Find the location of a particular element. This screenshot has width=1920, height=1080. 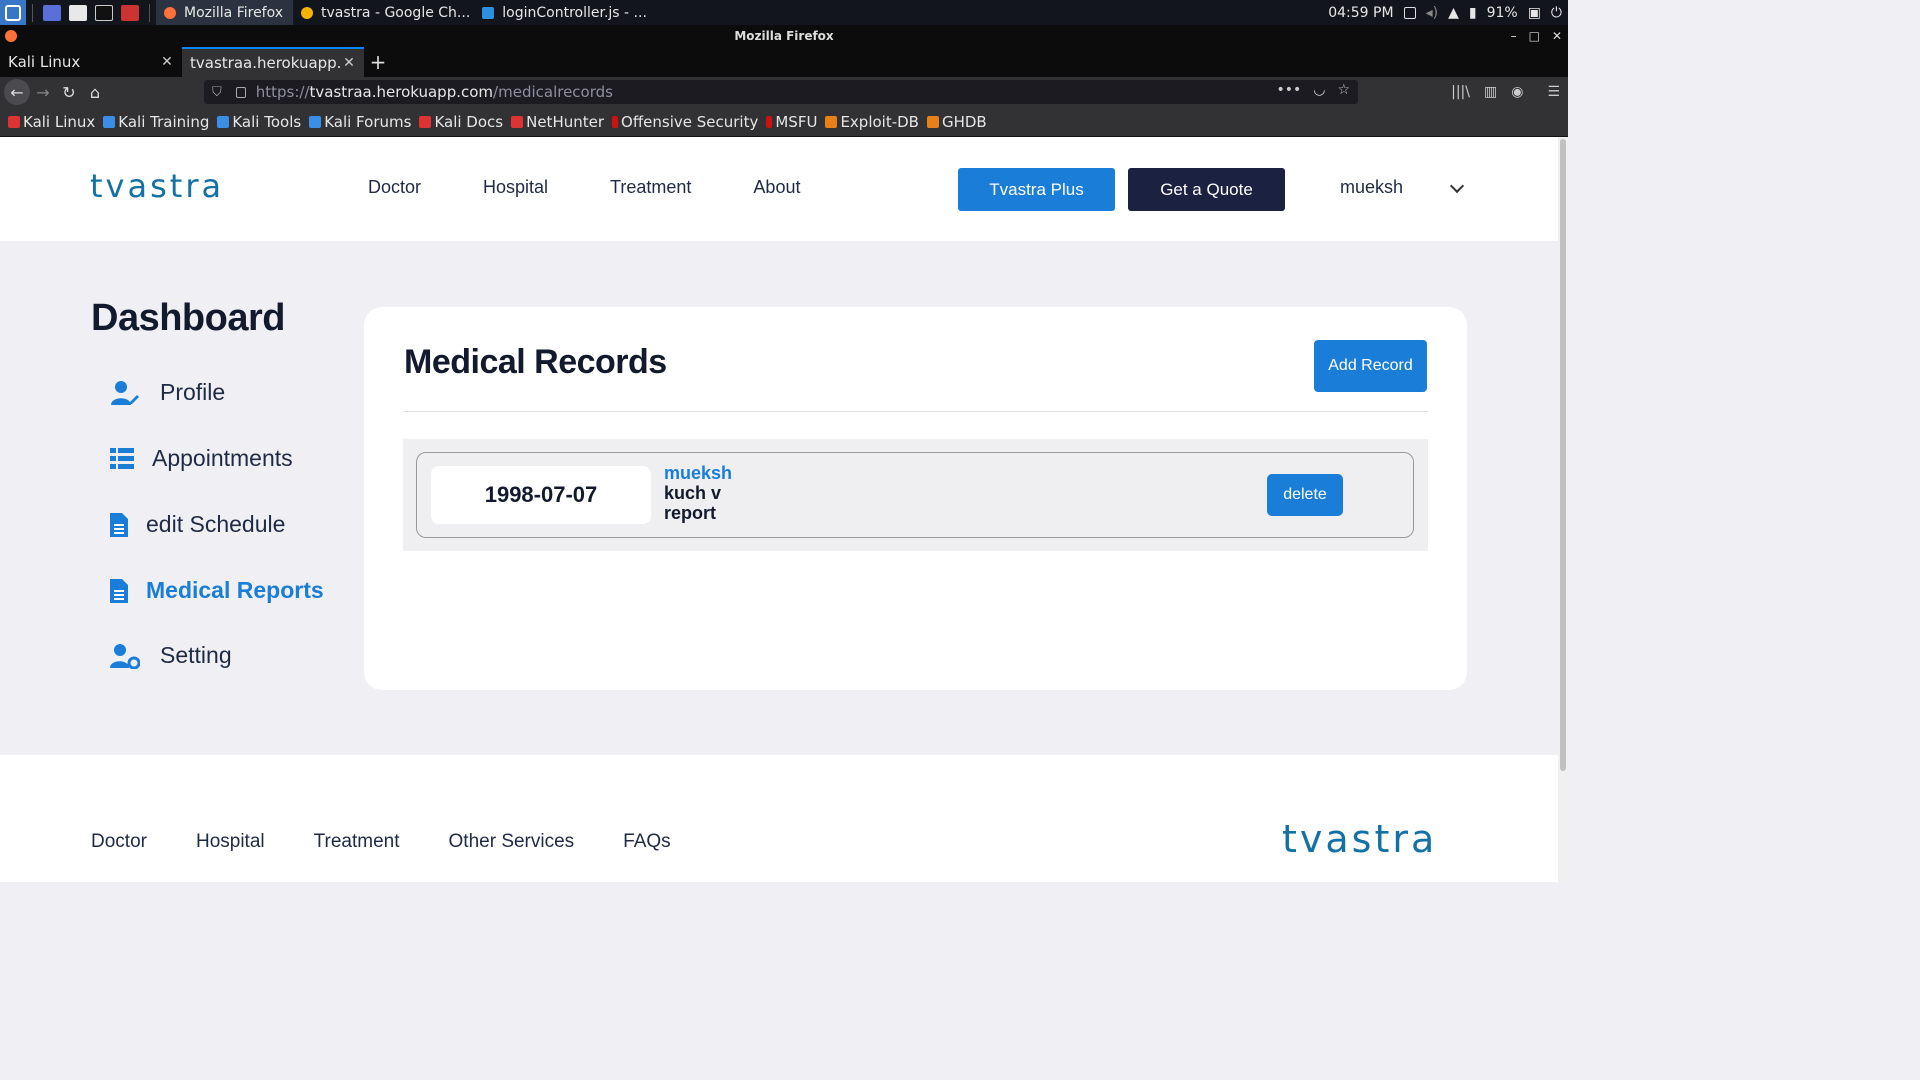

nav-doctor: Doctor is located at coordinates (394, 187).